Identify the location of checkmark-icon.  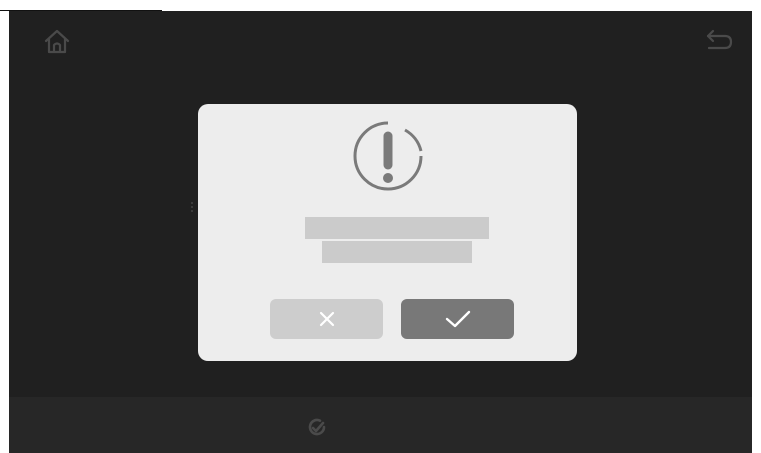
(457, 319).